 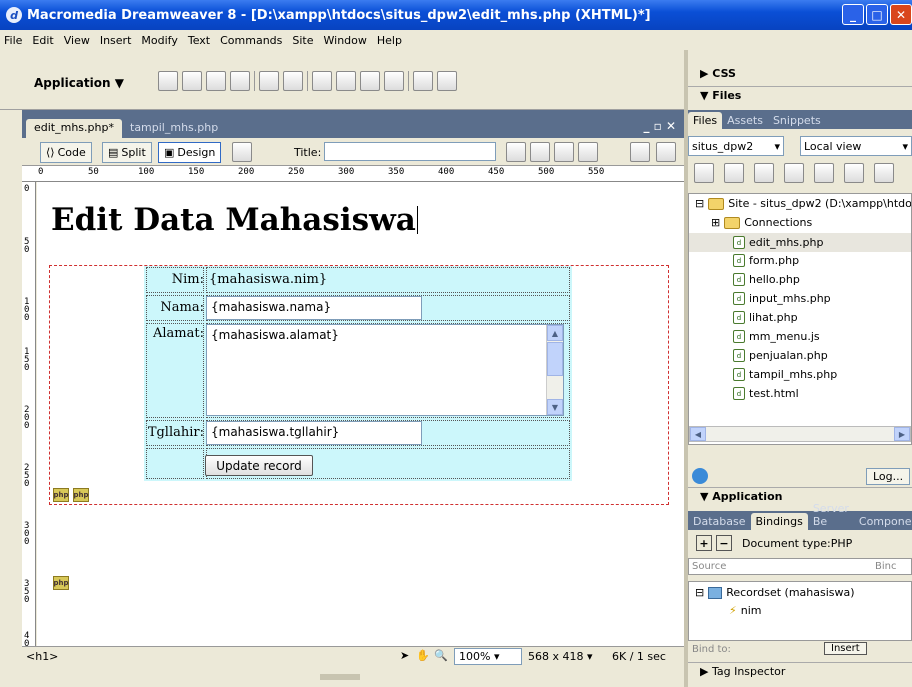 I want to click on put-files-icon, so click(x=794, y=173).